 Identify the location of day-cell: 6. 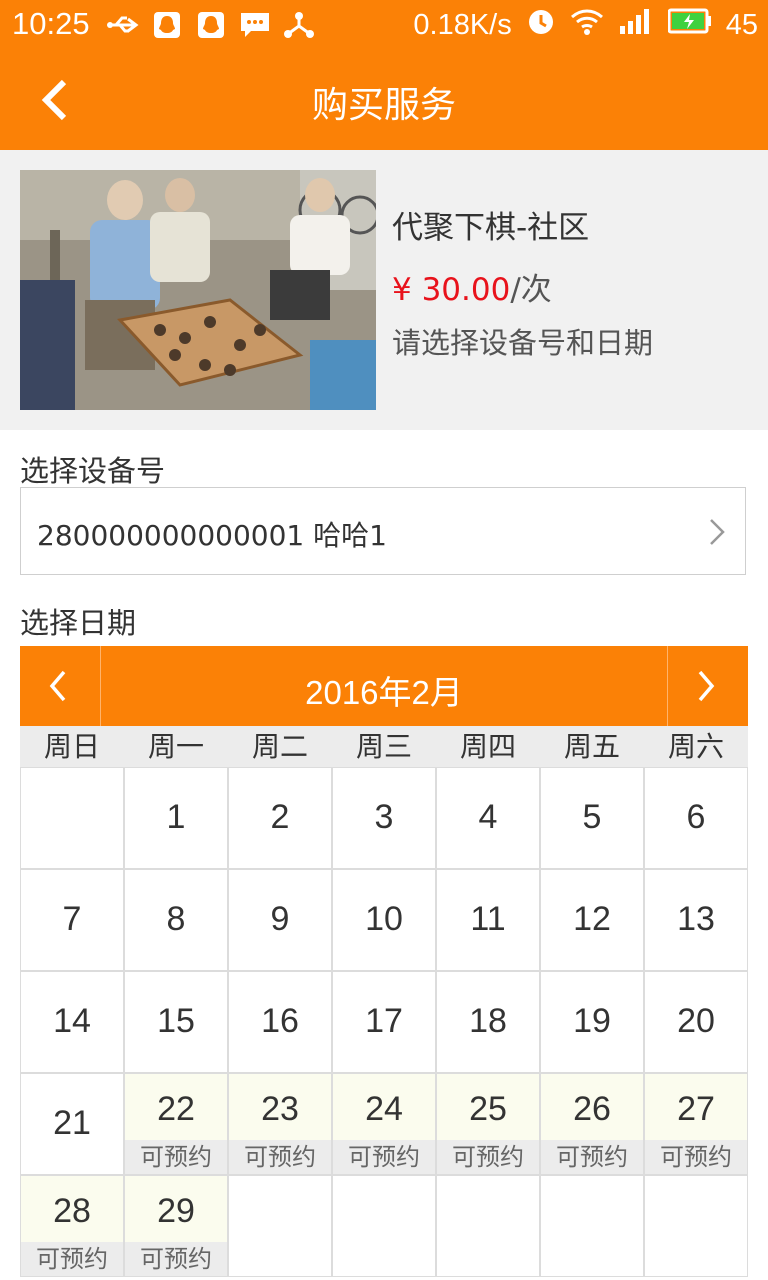
(696, 818).